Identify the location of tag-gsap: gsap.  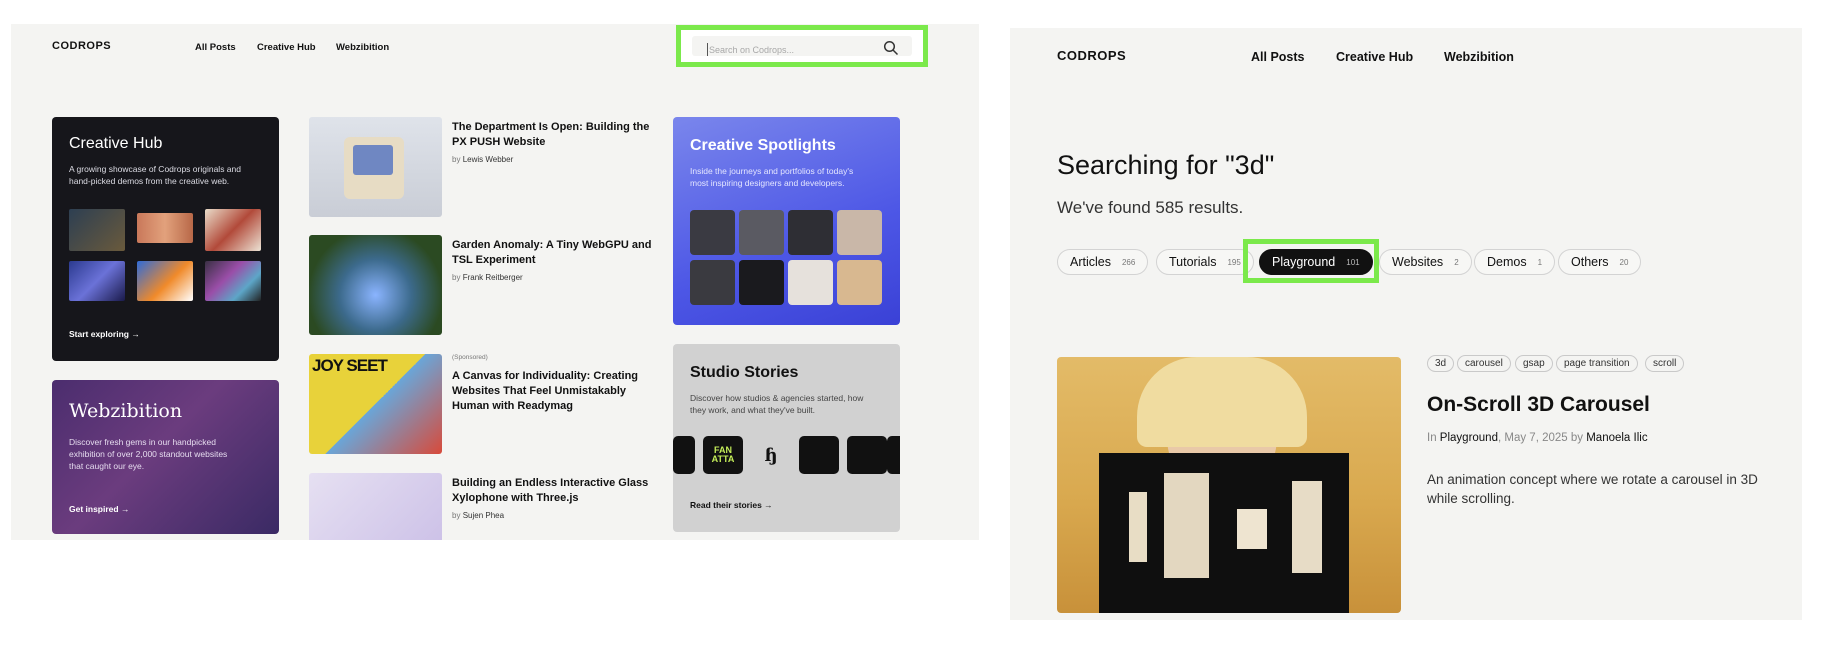
(1534, 363).